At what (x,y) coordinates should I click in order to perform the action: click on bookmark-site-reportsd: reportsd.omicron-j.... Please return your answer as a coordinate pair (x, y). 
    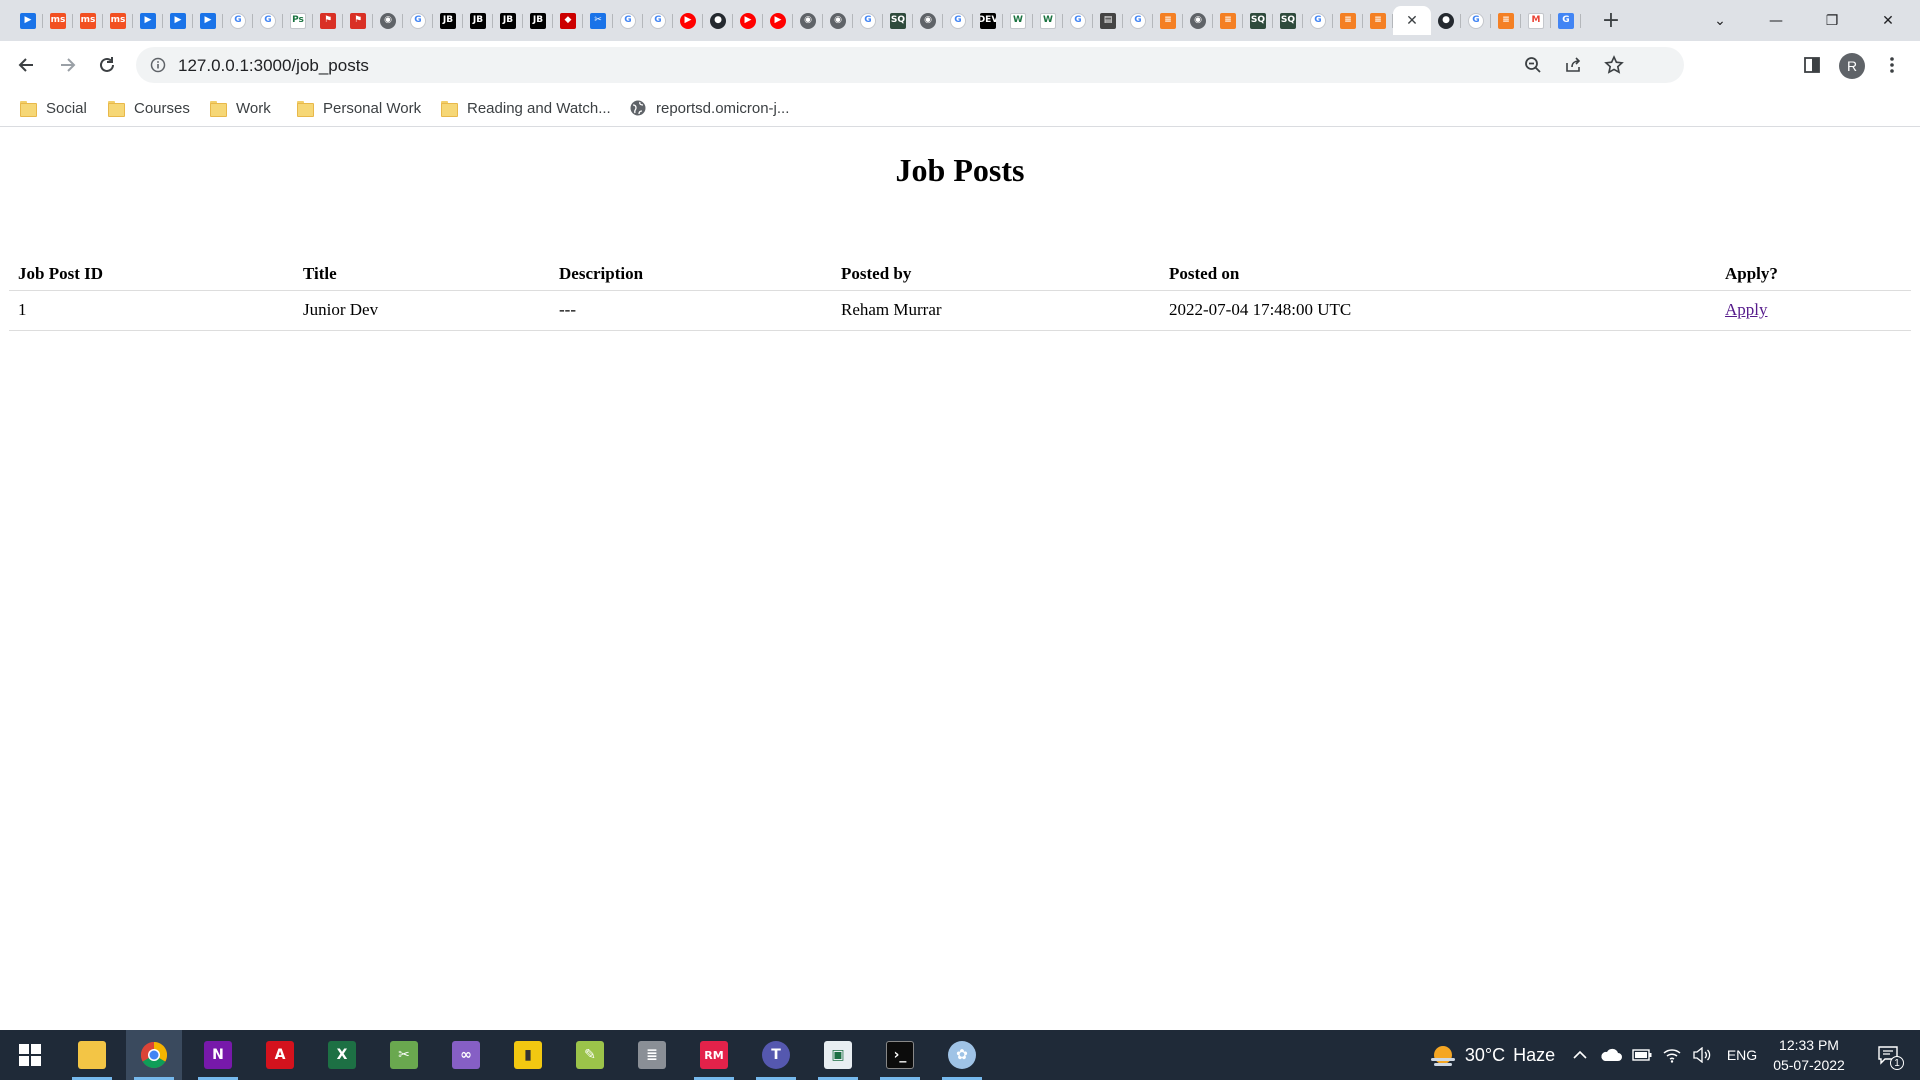
    Looking at the image, I should click on (709, 108).